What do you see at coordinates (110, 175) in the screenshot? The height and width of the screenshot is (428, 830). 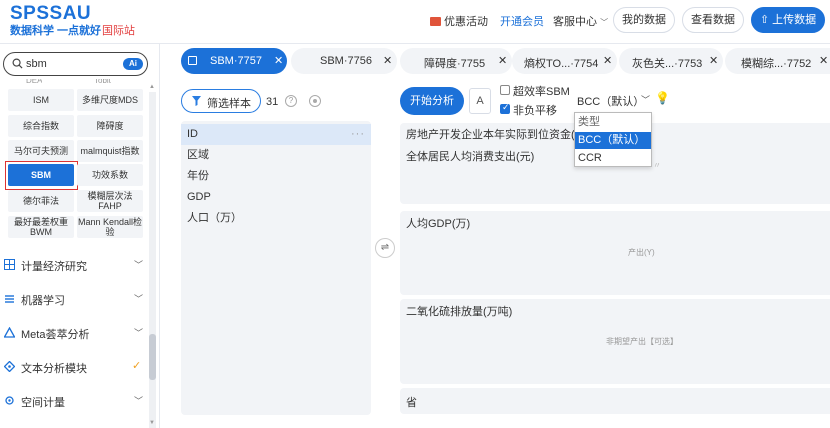 I see `method-efficacy: 功效系数` at bounding box center [110, 175].